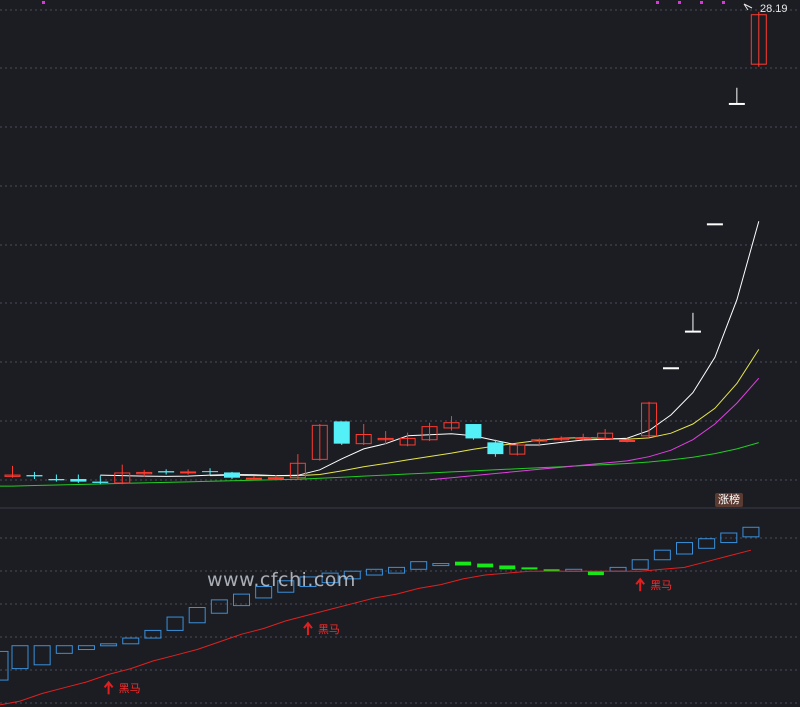  What do you see at coordinates (748, 7) in the screenshot?
I see `last-price-arrow-icon` at bounding box center [748, 7].